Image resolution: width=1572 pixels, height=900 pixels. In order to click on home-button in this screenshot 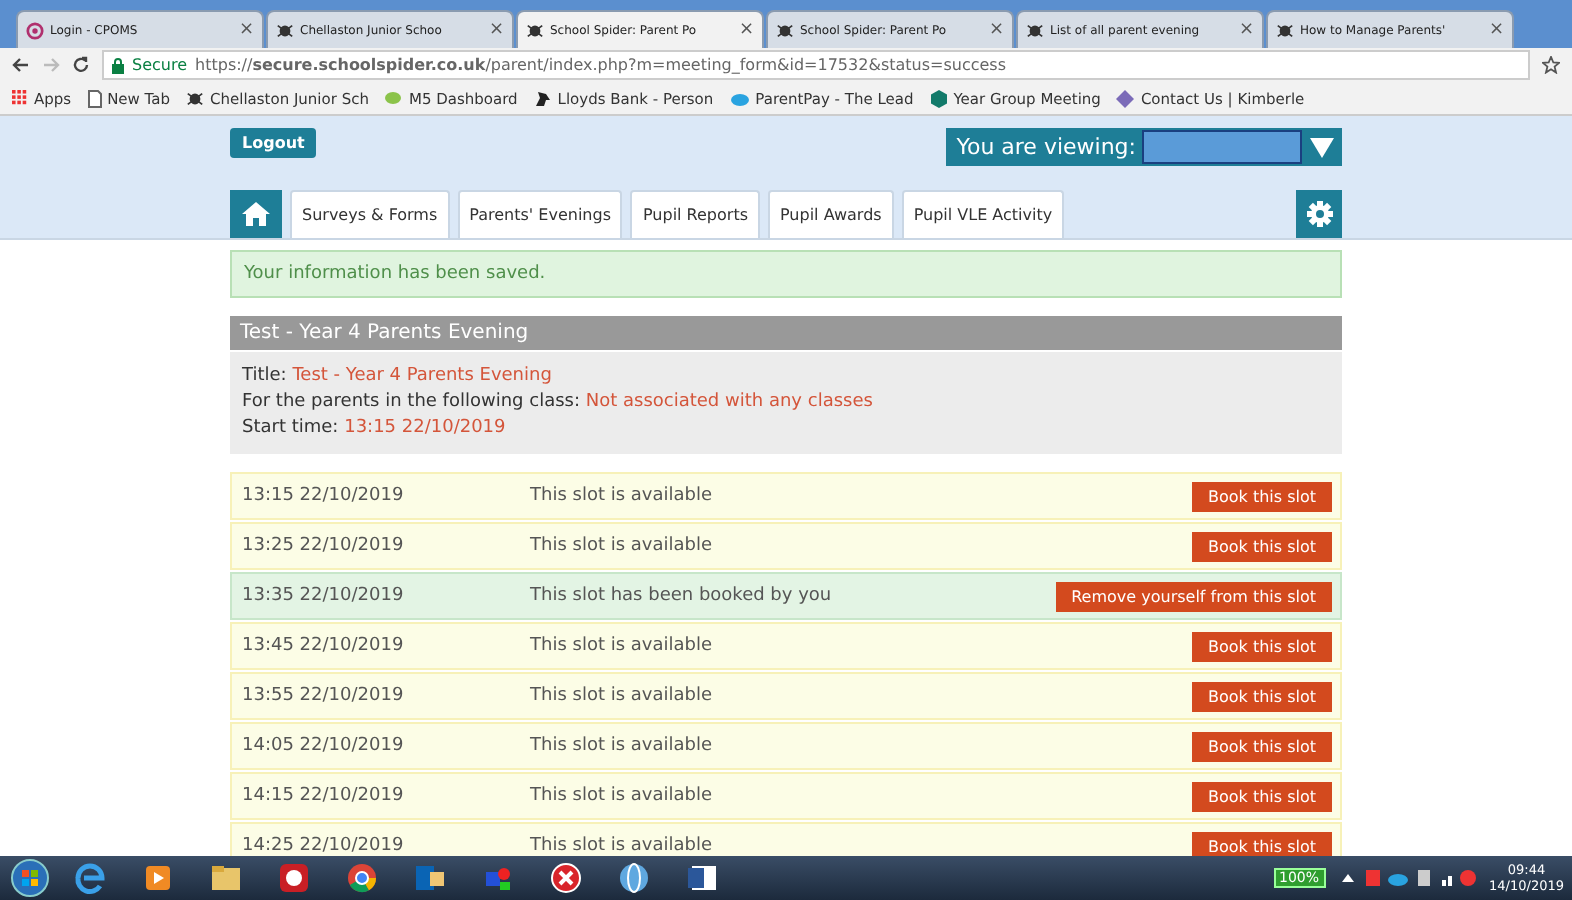, I will do `click(256, 214)`.